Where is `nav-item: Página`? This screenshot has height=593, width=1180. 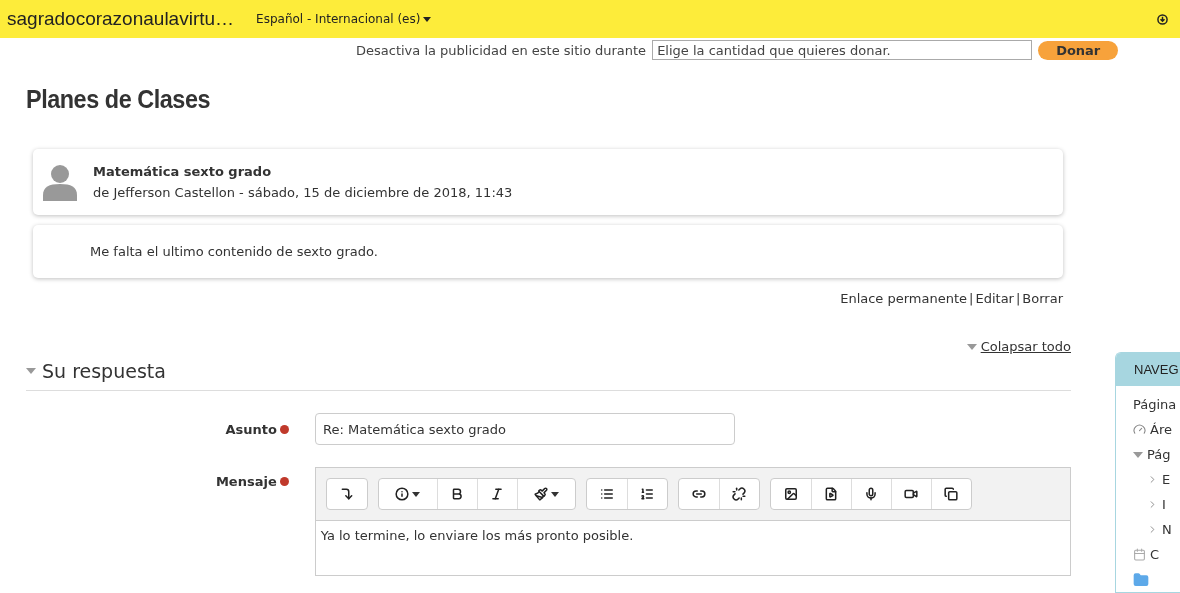
nav-item: Página is located at coordinates (1155, 404).